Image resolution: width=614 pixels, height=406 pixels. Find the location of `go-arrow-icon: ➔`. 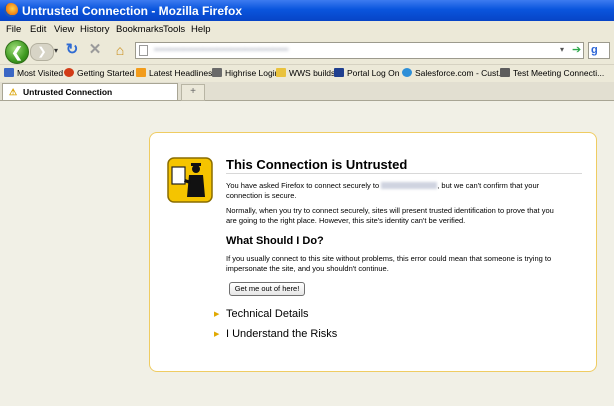

go-arrow-icon: ➔ is located at coordinates (576, 49).